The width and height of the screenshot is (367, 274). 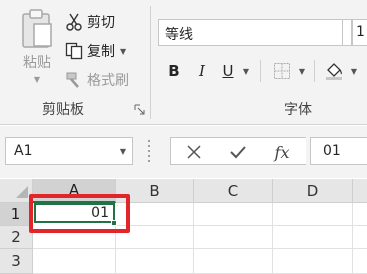 What do you see at coordinates (313, 214) in the screenshot?
I see `cell-d1` at bounding box center [313, 214].